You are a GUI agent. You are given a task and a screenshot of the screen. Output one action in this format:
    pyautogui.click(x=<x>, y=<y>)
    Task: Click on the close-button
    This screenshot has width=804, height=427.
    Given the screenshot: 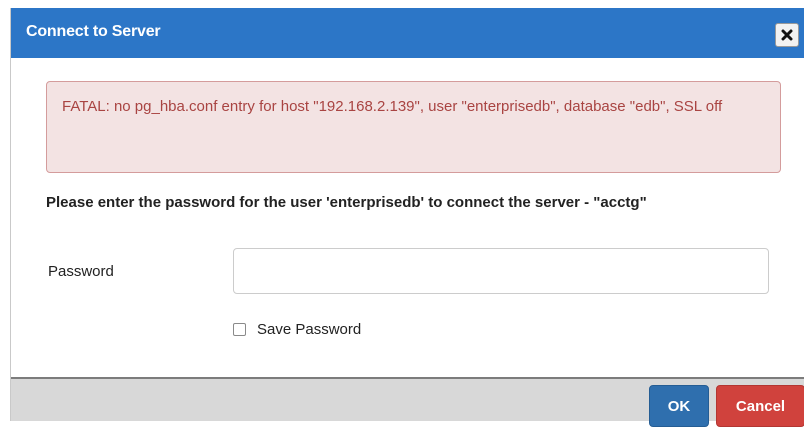 What is the action you would take?
    pyautogui.click(x=787, y=35)
    